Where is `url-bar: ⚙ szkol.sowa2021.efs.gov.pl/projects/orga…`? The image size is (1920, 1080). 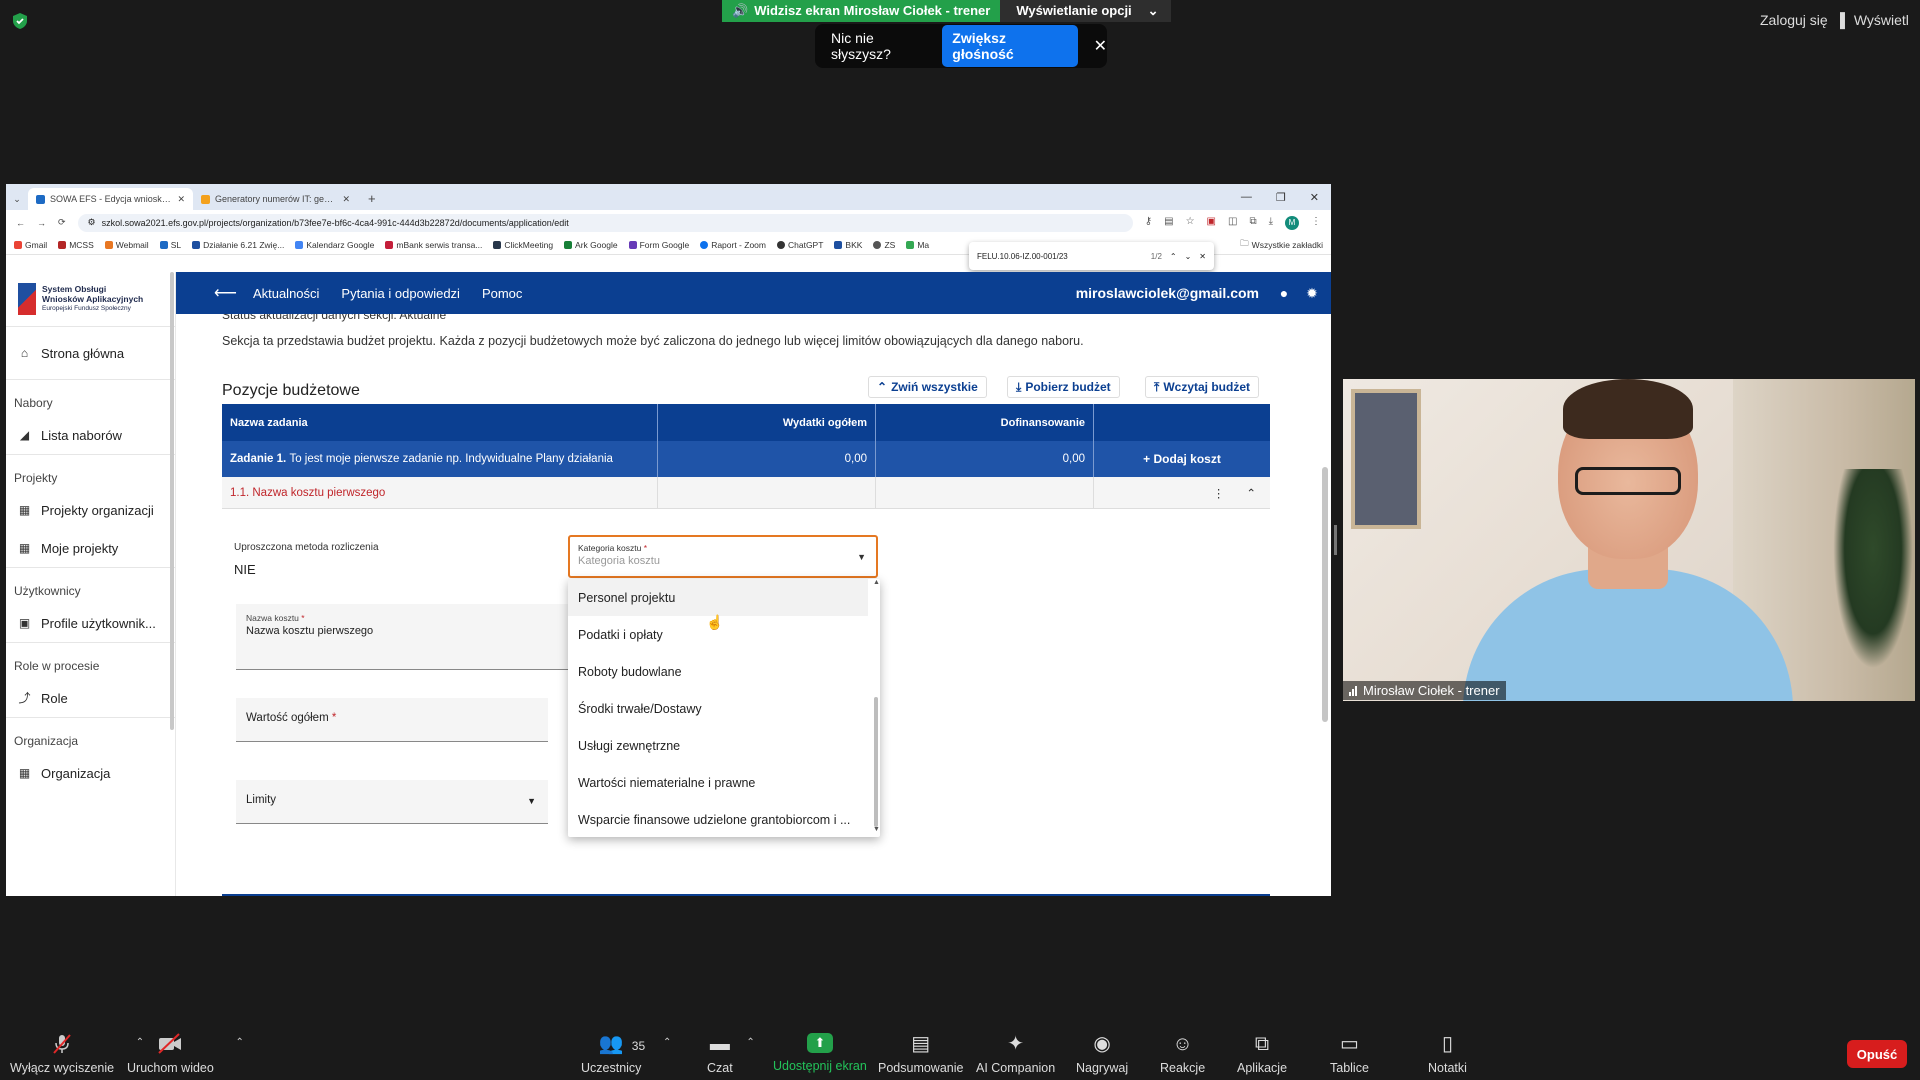 url-bar: ⚙ szkol.sowa2021.efs.gov.pl/projects/orga… is located at coordinates (605, 222).